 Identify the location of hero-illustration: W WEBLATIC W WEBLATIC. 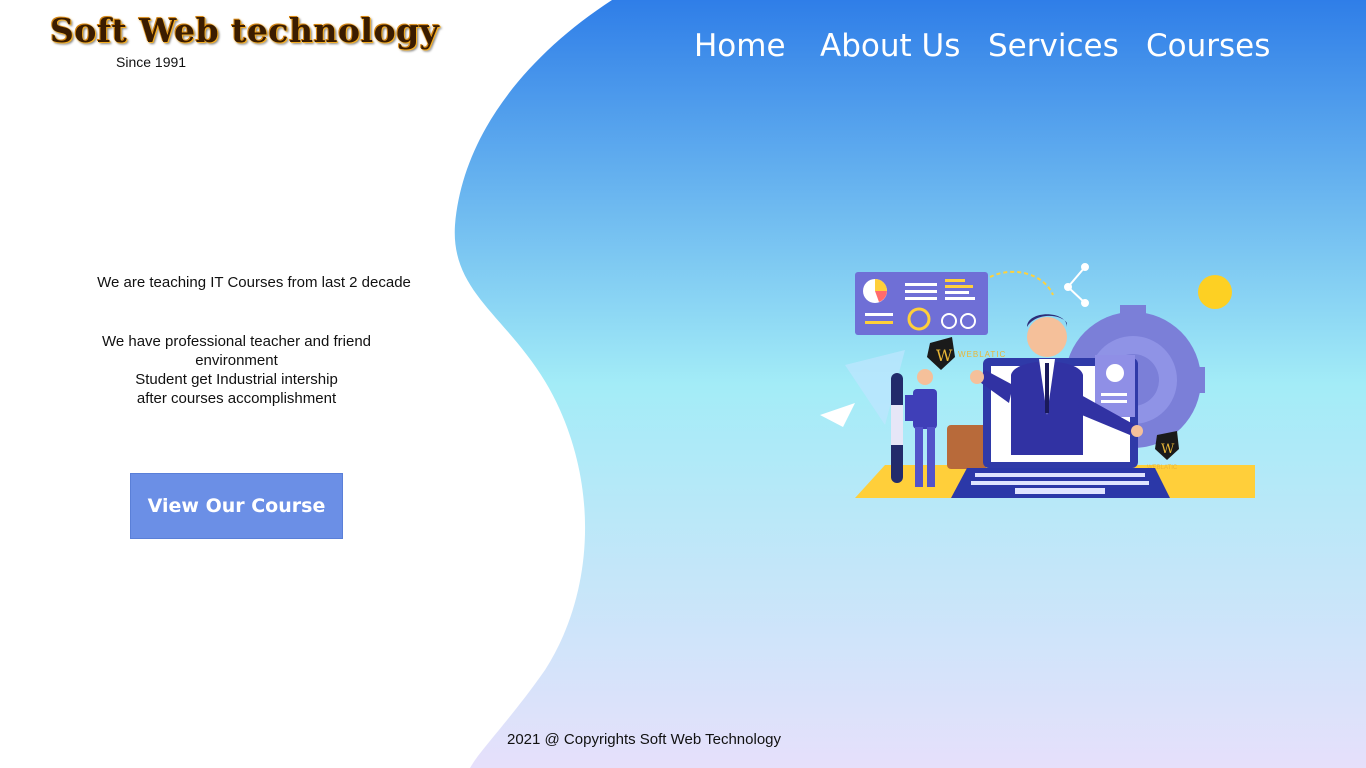
(1037, 380).